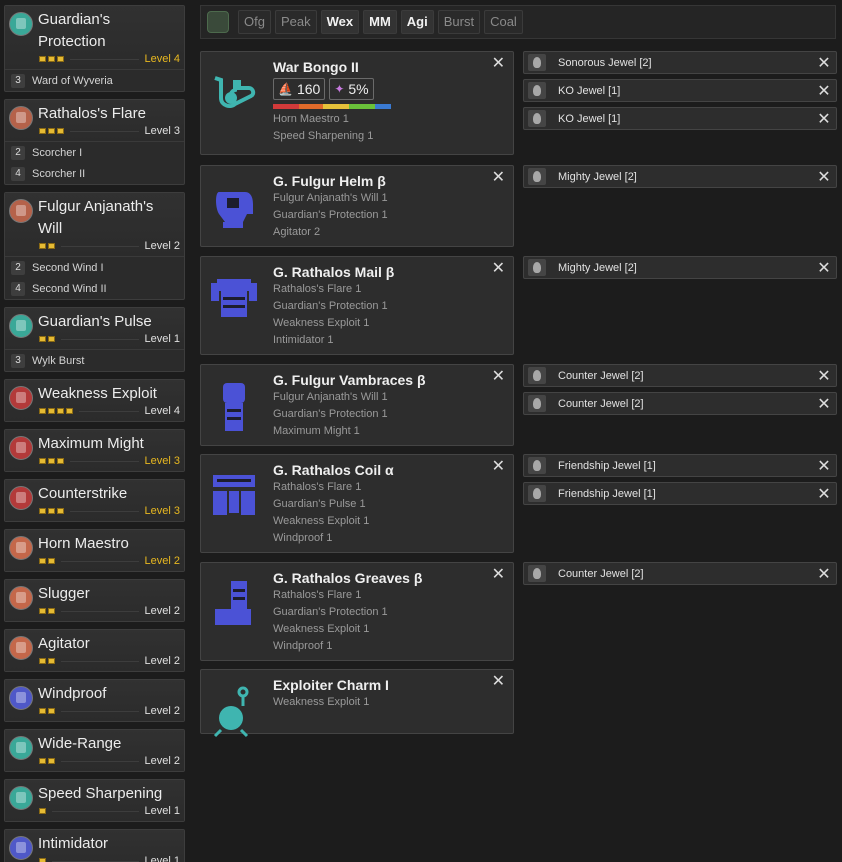 The image size is (842, 862). Describe the element at coordinates (95, 321) in the screenshot. I see `skill-name: Guardian's Pulse` at that location.